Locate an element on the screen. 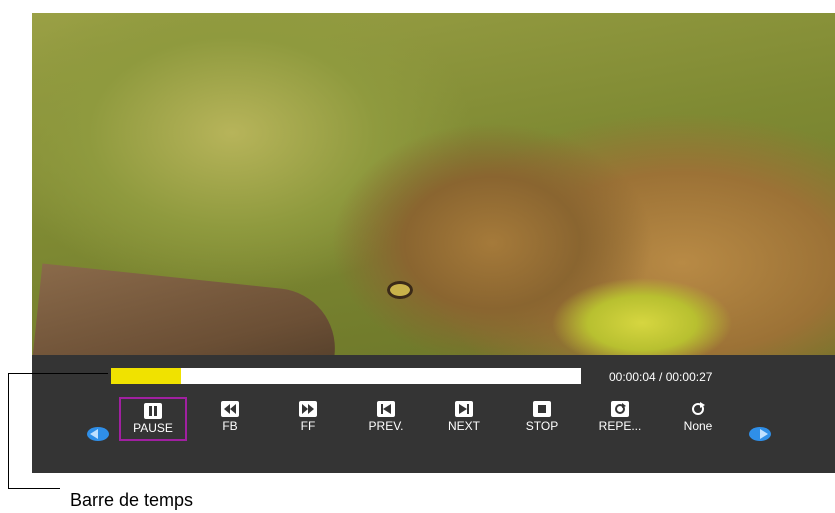 This screenshot has width=835, height=513. ab-repeat-label: None is located at coordinates (698, 426).